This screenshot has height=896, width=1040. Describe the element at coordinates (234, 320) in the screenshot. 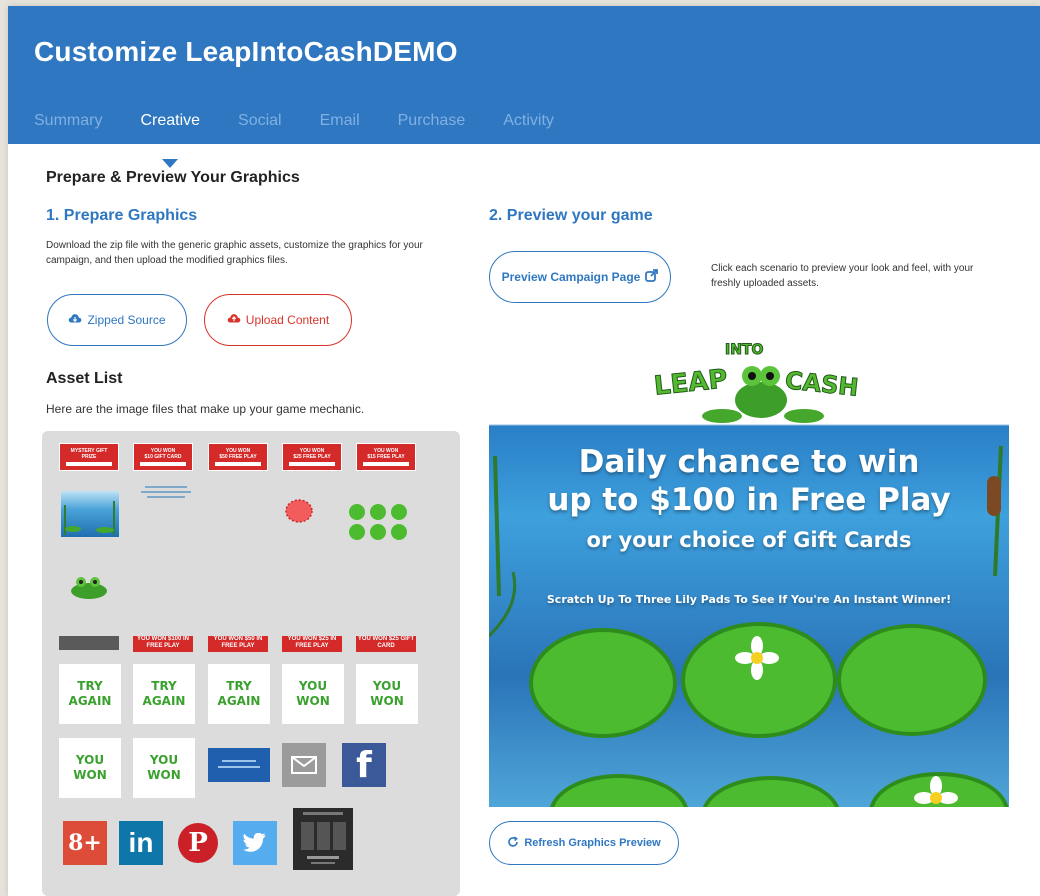

I see `cloud-upload-icon` at that location.